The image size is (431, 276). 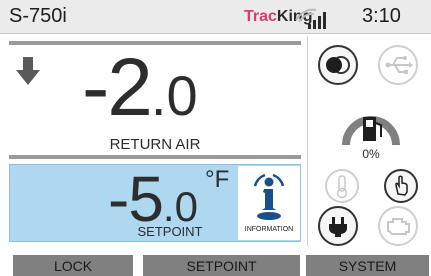 I want to click on temperature-sensor-button, so click(x=342, y=186).